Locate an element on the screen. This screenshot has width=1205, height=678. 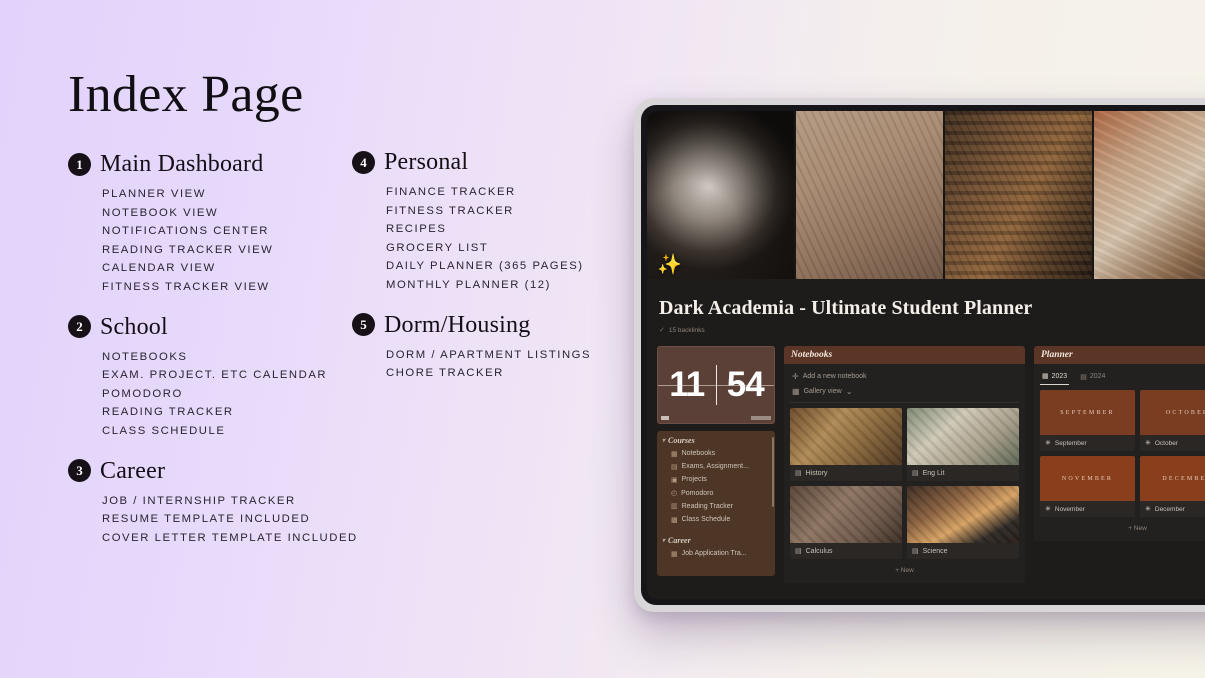
list-item: RECIPES is located at coordinates (416, 229).